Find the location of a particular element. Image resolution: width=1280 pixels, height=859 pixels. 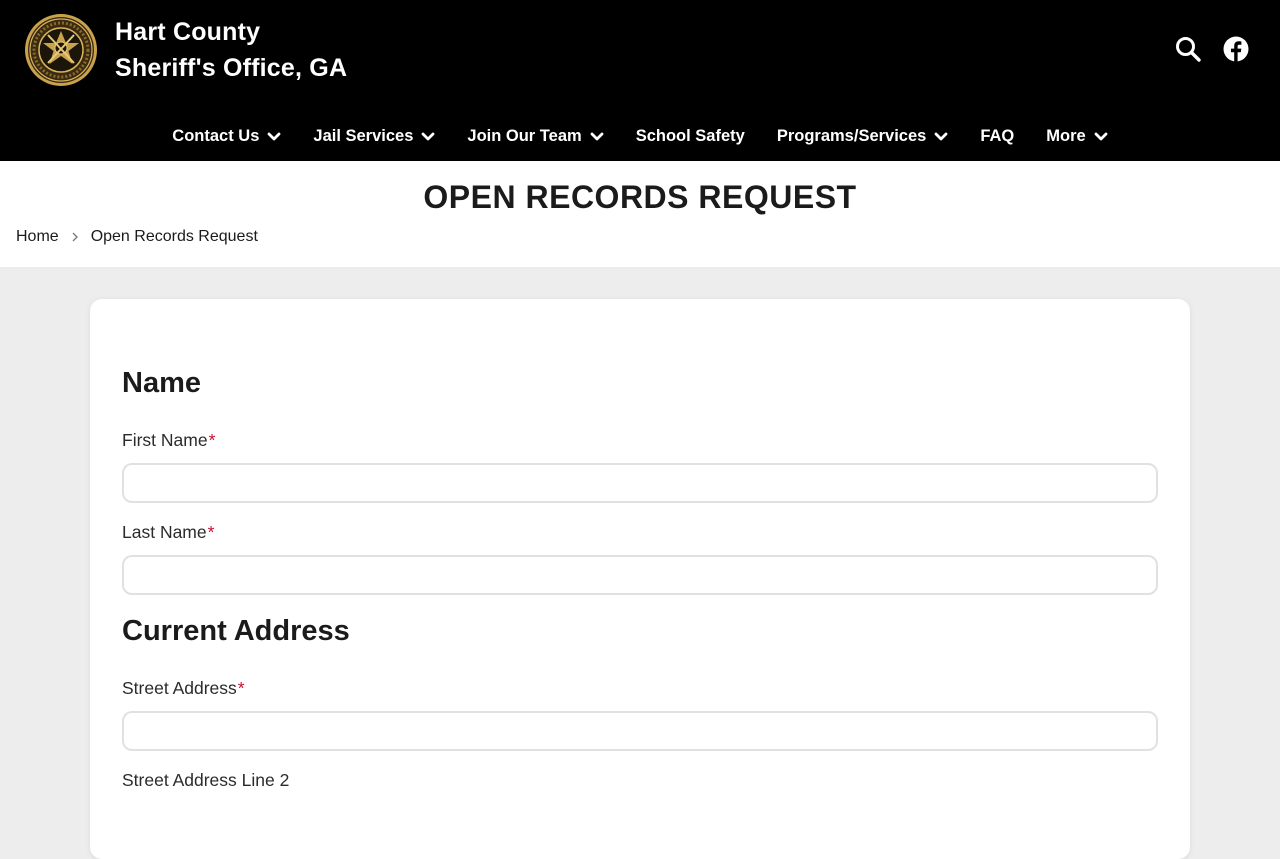

page-title: OPEN RECORDS REQUEST is located at coordinates (640, 197).